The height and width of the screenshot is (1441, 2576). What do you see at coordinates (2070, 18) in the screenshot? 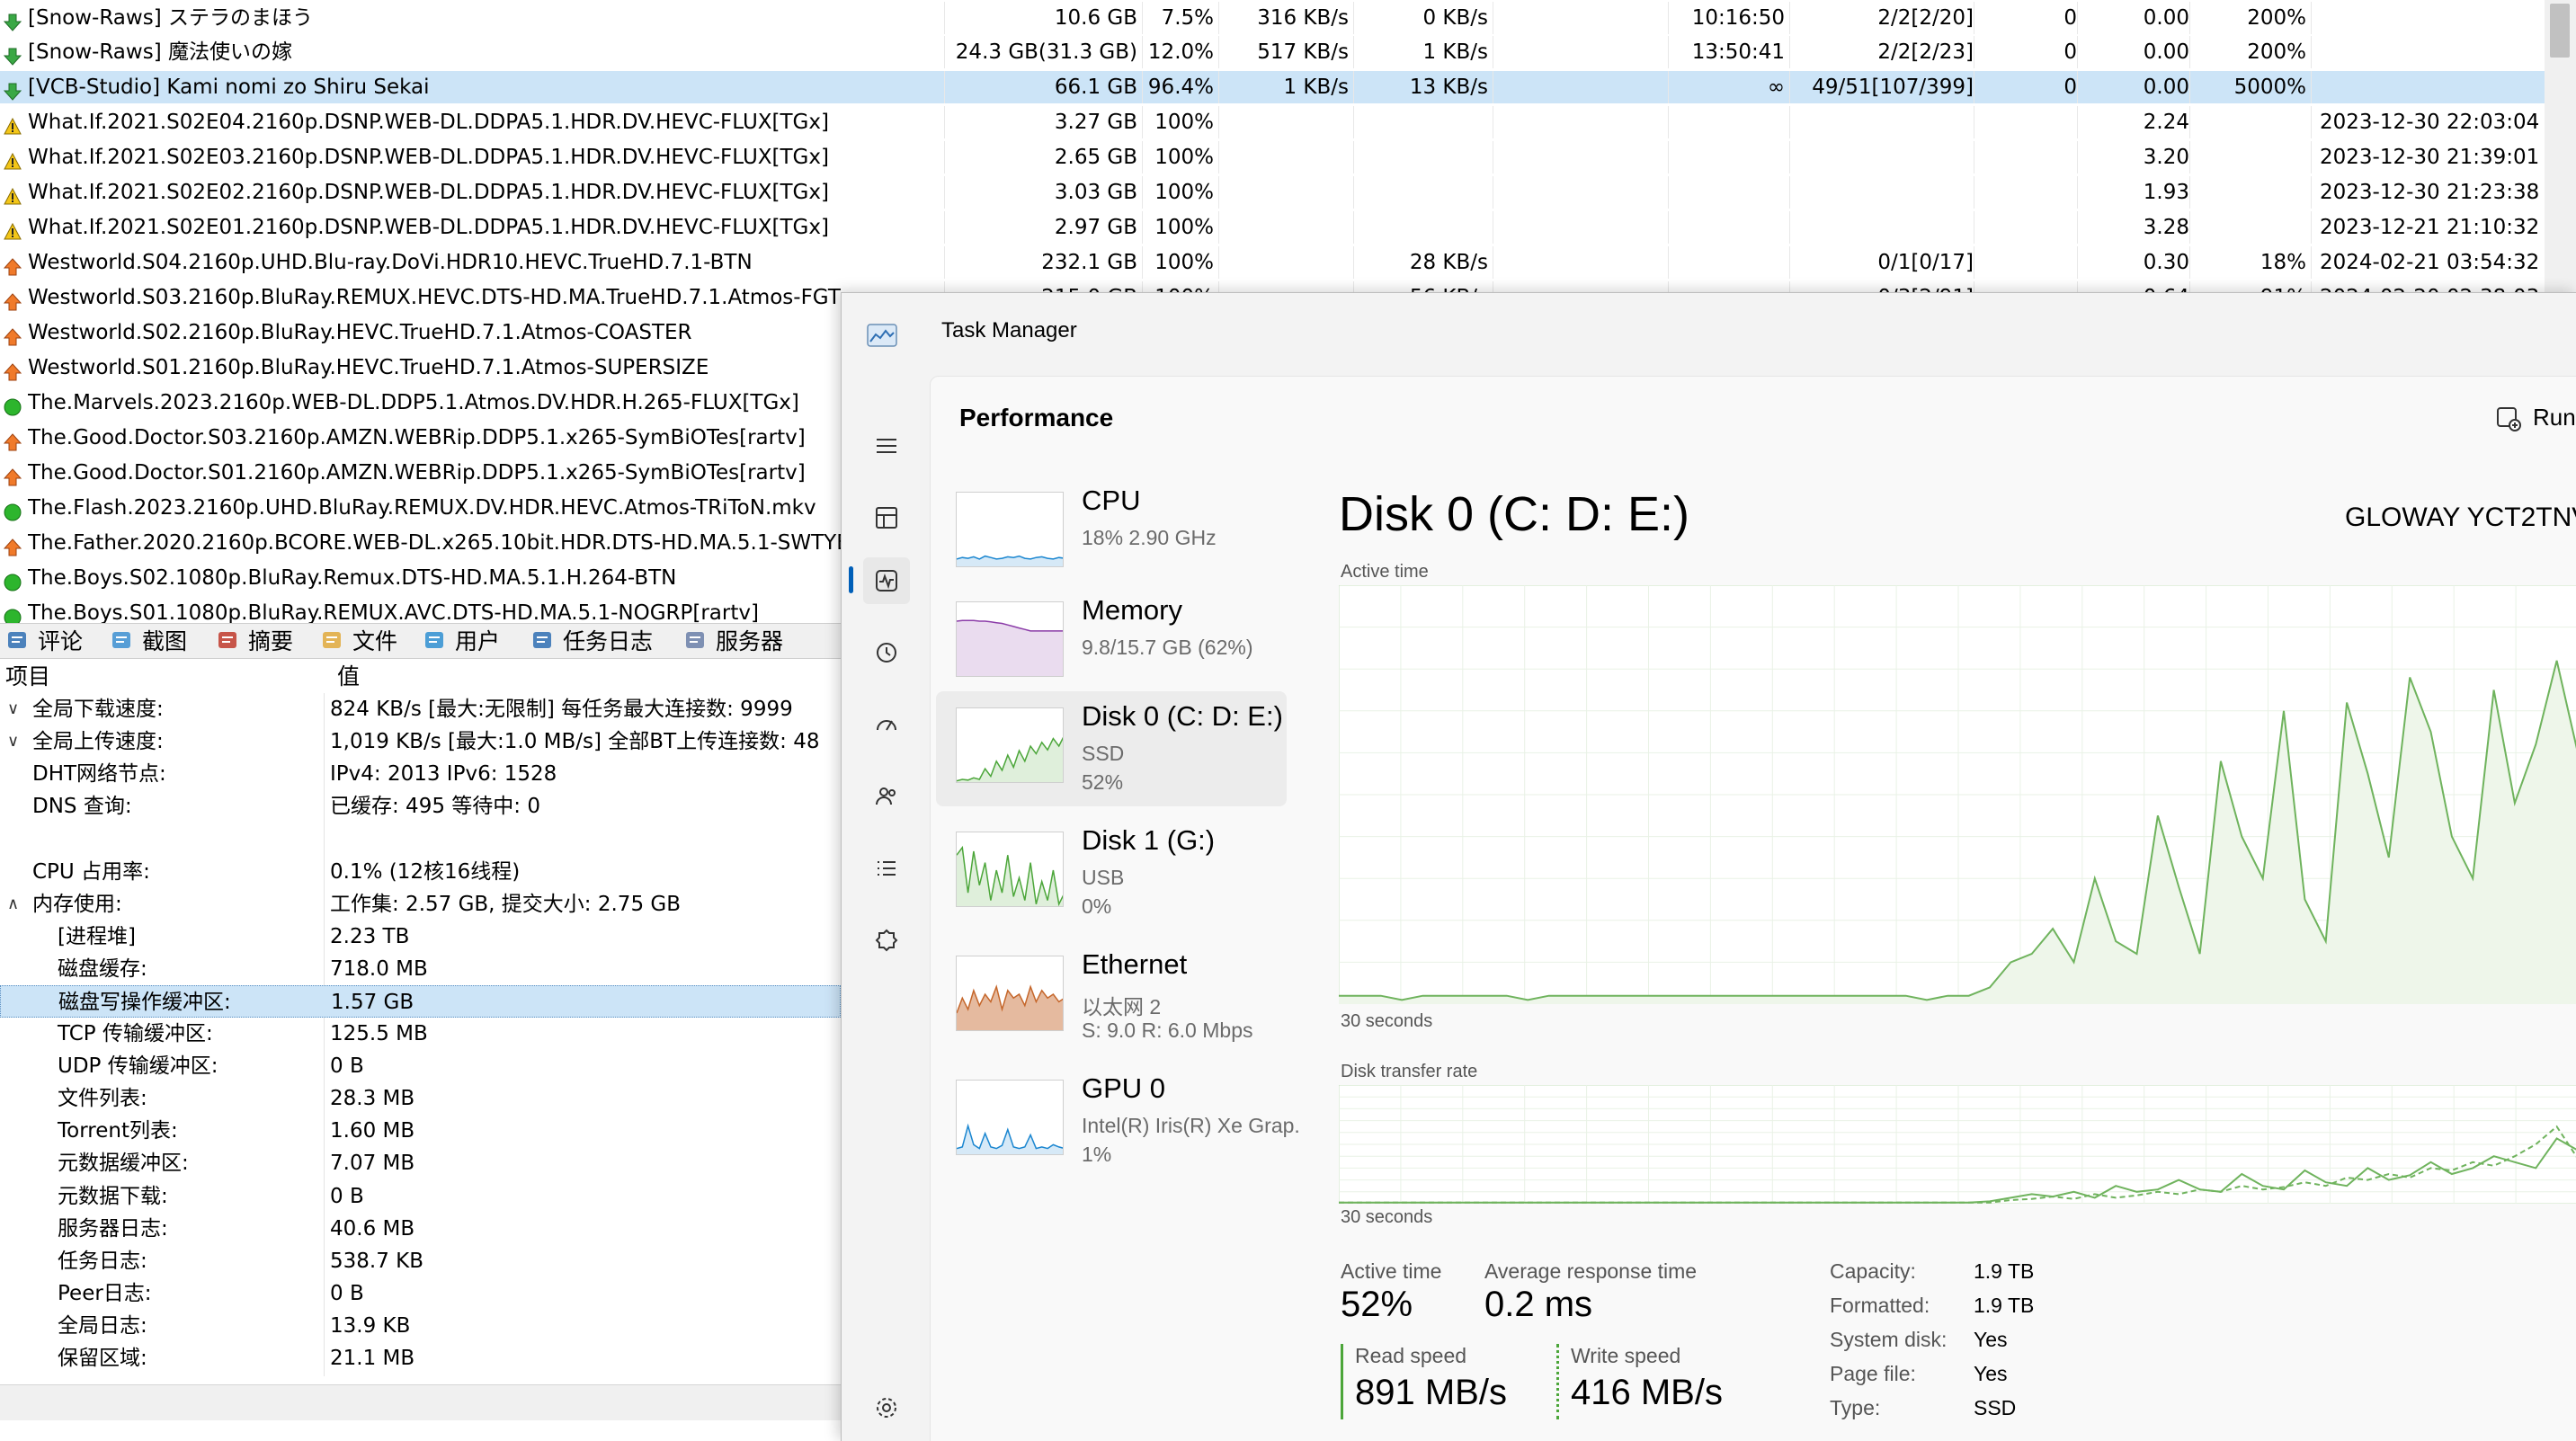
I see `torrent-col7: 0` at bounding box center [2070, 18].